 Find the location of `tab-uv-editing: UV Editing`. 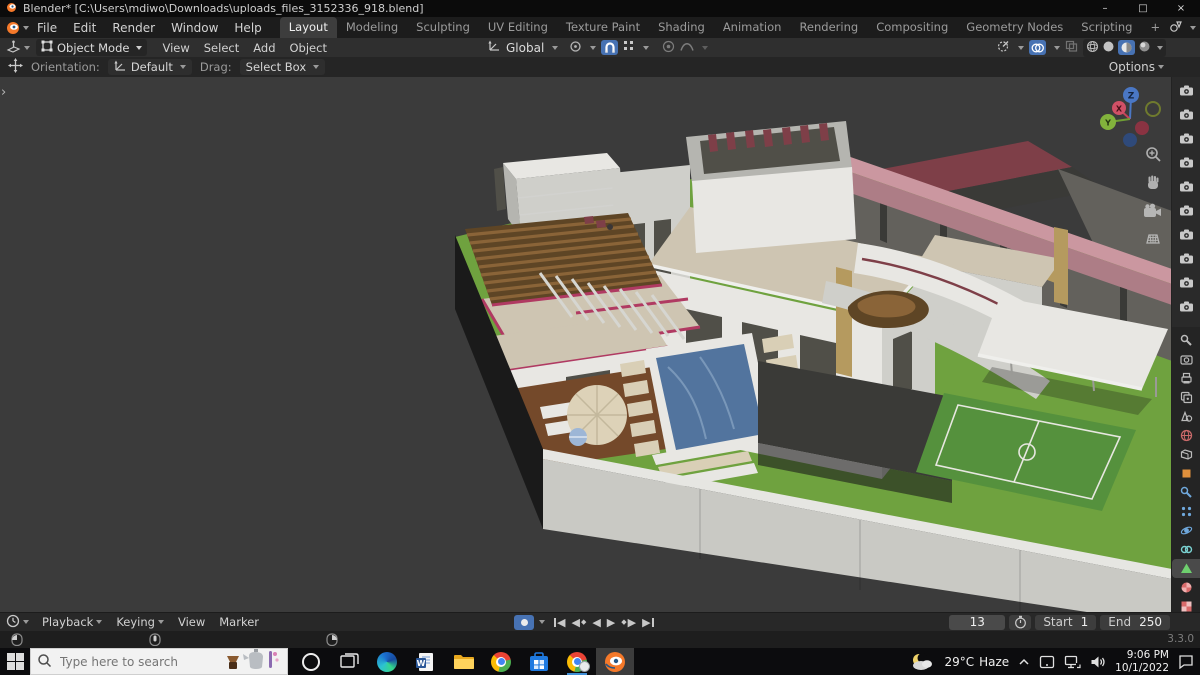

tab-uv-editing: UV Editing is located at coordinates (518, 27).